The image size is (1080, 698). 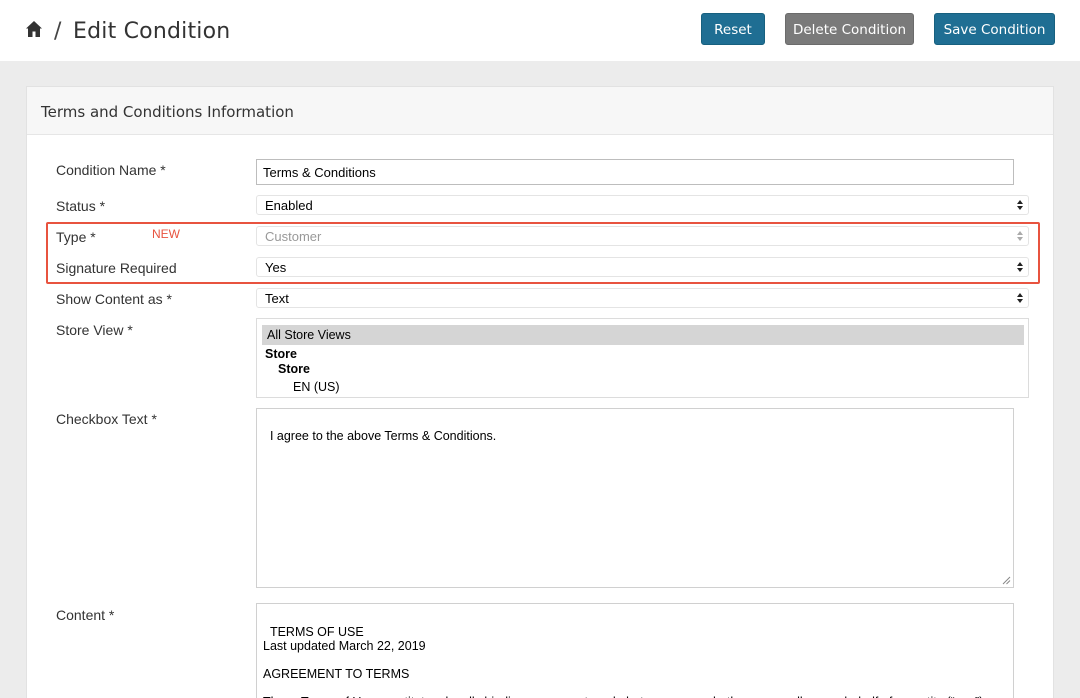 What do you see at coordinates (642, 358) in the screenshot?
I see `store-view-listbox: All Store Views Store Store EN (US)` at bounding box center [642, 358].